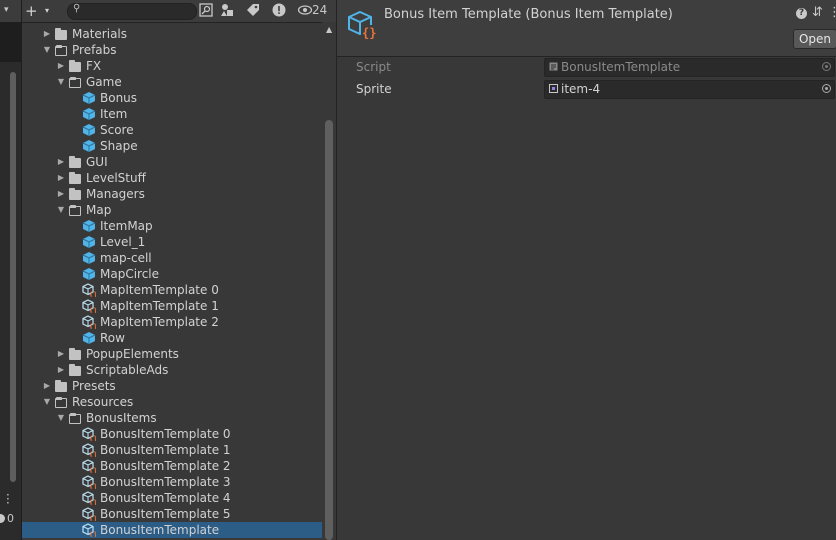 The height and width of the screenshot is (540, 836). Describe the element at coordinates (172, 338) in the screenshot. I see `tree-asset-row: Row` at that location.